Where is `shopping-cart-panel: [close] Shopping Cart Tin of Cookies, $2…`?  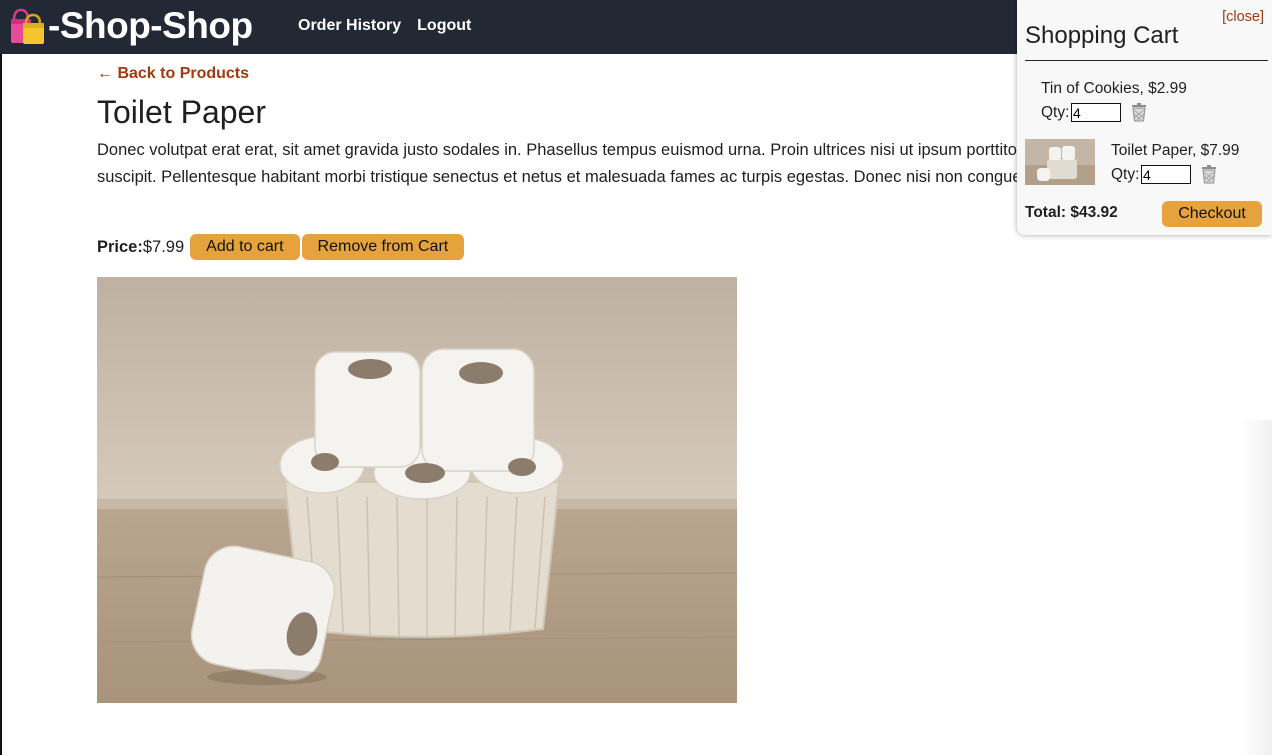 shopping-cart-panel: [close] Shopping Cart Tin of Cookies, $2… is located at coordinates (1144, 117).